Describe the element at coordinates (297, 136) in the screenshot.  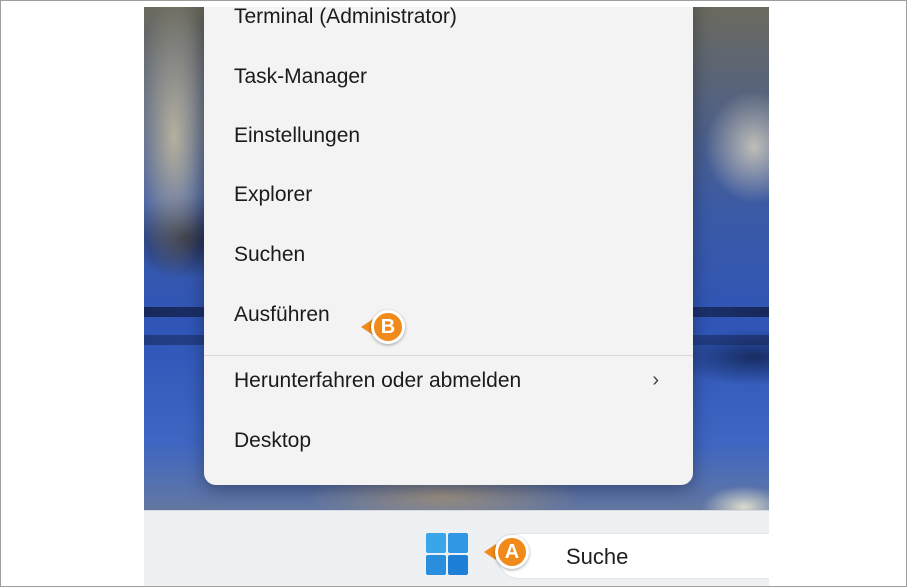
I see `menu-item-settings: Einstellungen` at that location.